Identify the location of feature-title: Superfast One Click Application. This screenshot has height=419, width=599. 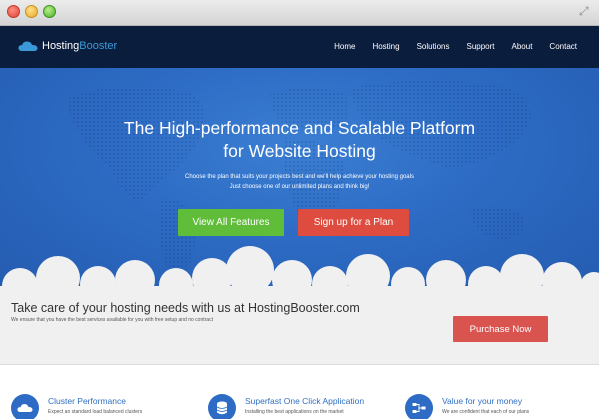
(304, 401).